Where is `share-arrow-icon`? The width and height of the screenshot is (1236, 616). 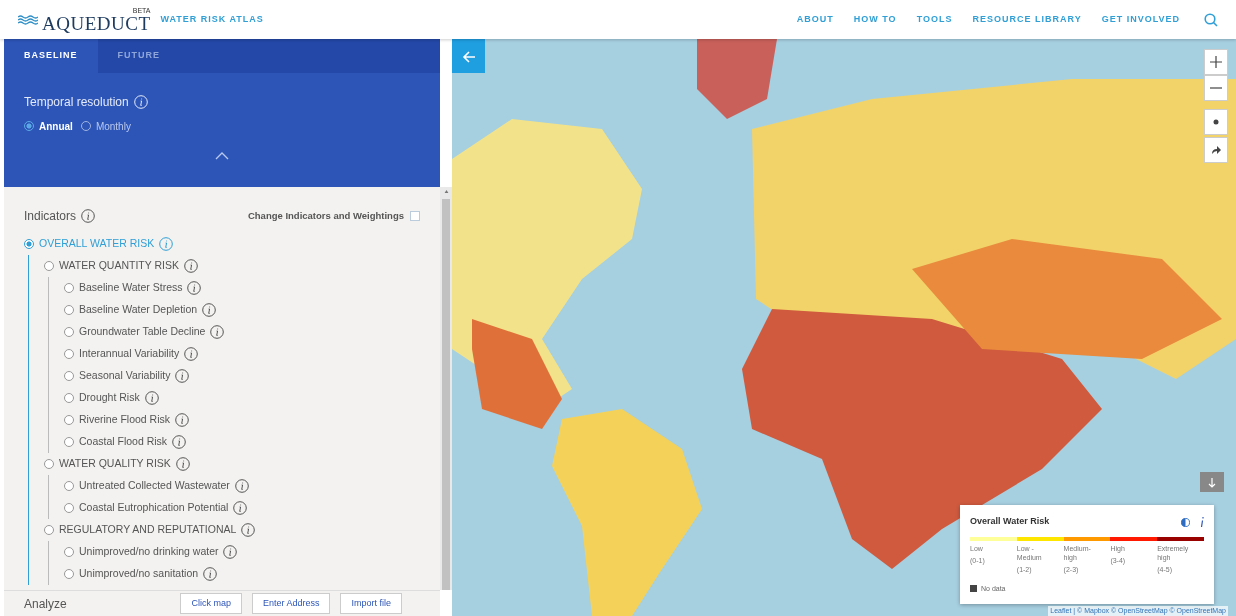 share-arrow-icon is located at coordinates (1216, 150).